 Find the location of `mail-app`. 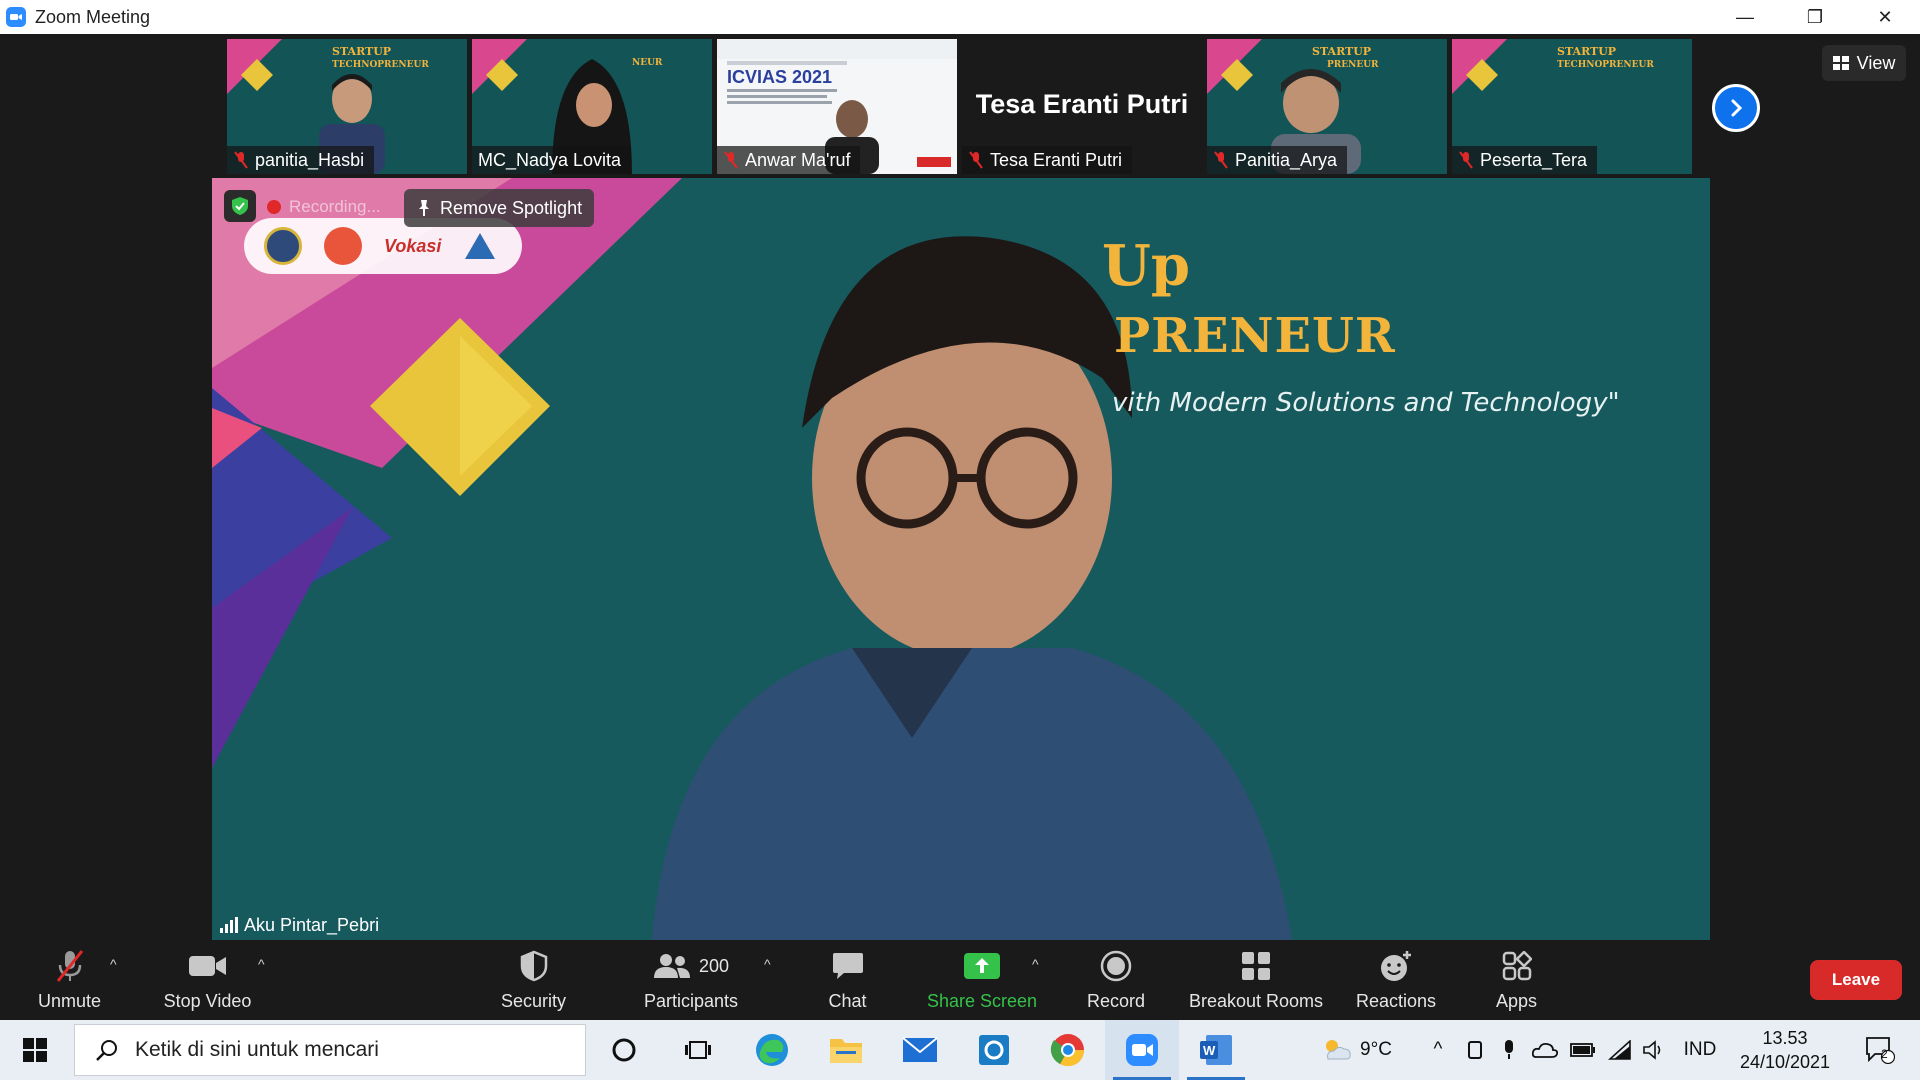

mail-app is located at coordinates (920, 1050).